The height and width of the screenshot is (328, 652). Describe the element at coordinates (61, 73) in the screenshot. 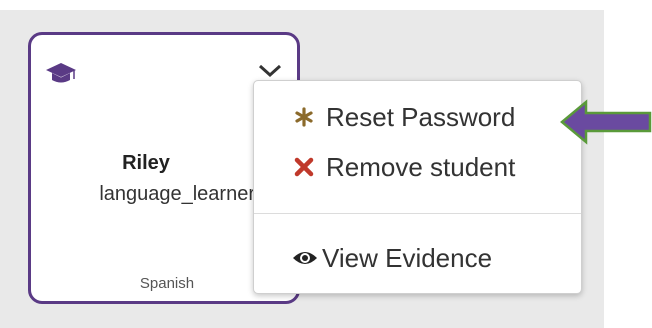

I see `graduation-cap-icon` at that location.